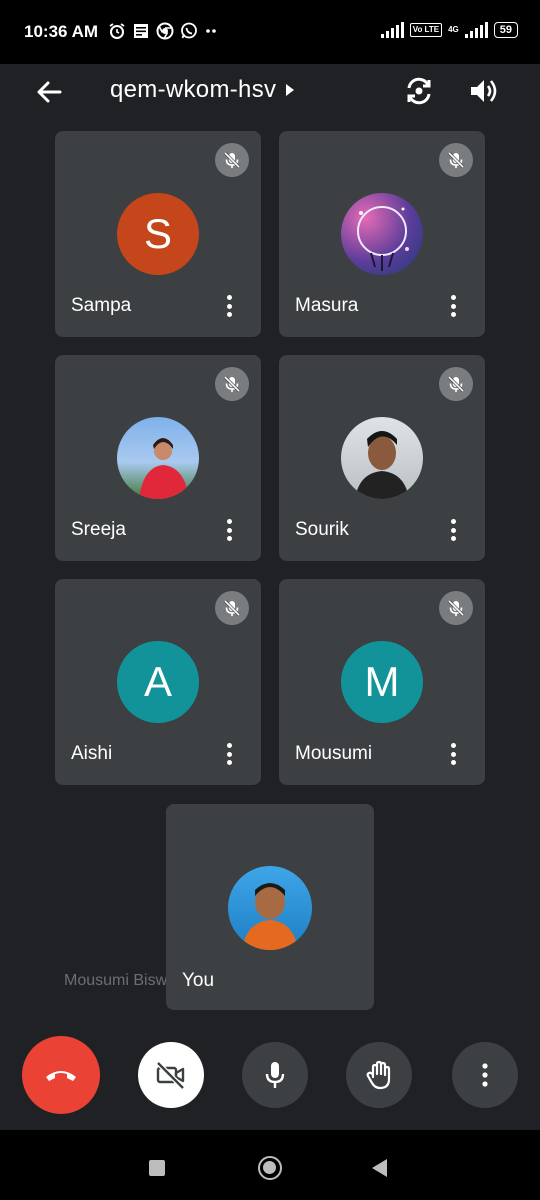  I want to click on raise-hand-icon, so click(378, 1075).